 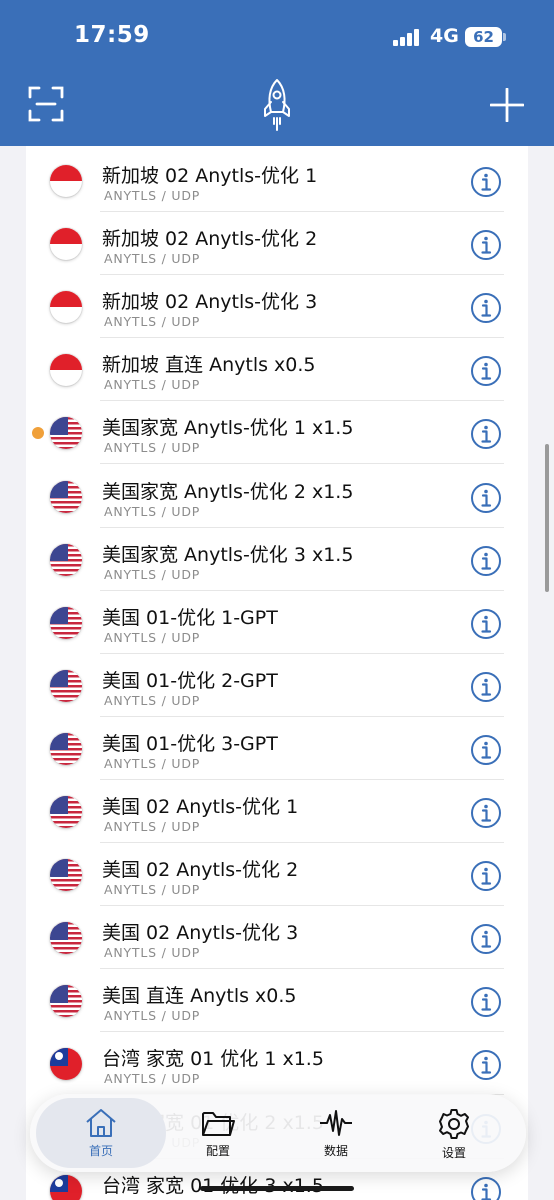 What do you see at coordinates (507, 105) in the screenshot?
I see `add-icon` at bounding box center [507, 105].